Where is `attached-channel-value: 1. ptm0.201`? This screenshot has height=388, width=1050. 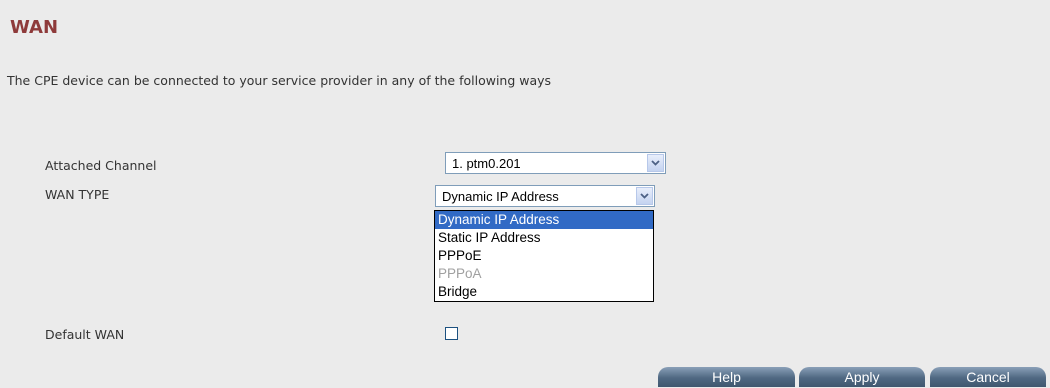 attached-channel-value: 1. ptm0.201 is located at coordinates (486, 163).